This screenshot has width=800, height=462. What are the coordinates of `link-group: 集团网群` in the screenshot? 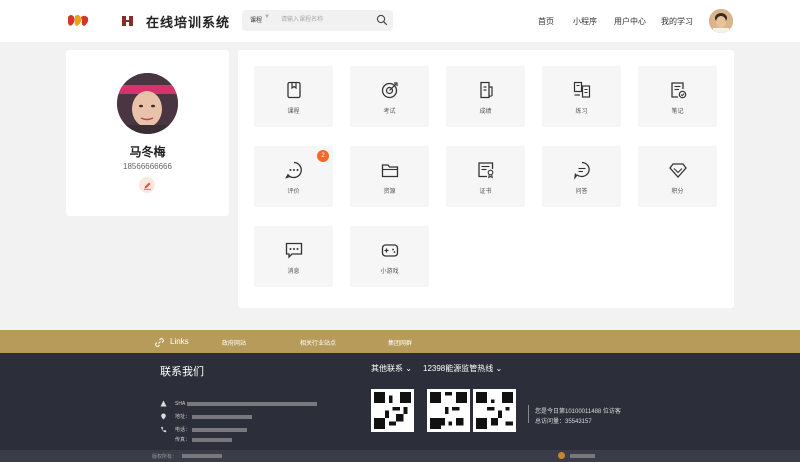 It's located at (400, 342).